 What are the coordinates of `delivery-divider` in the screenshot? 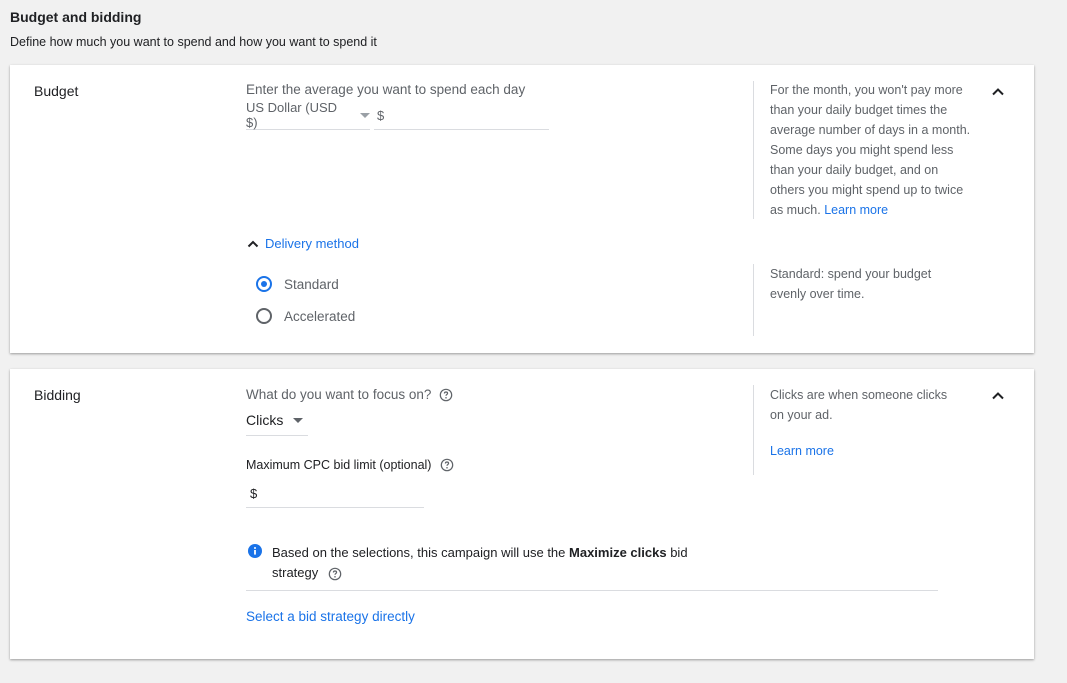 It's located at (753, 300).